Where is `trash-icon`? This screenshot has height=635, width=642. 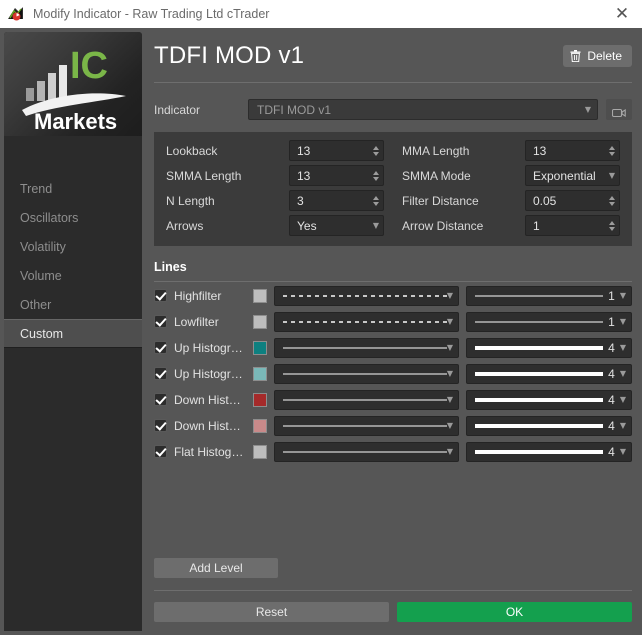 trash-icon is located at coordinates (575, 56).